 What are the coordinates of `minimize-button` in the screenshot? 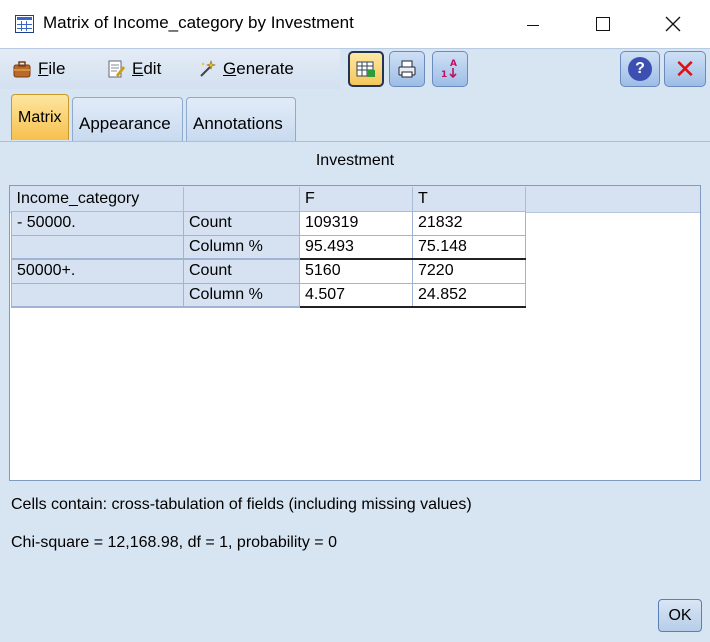 It's located at (533, 24).